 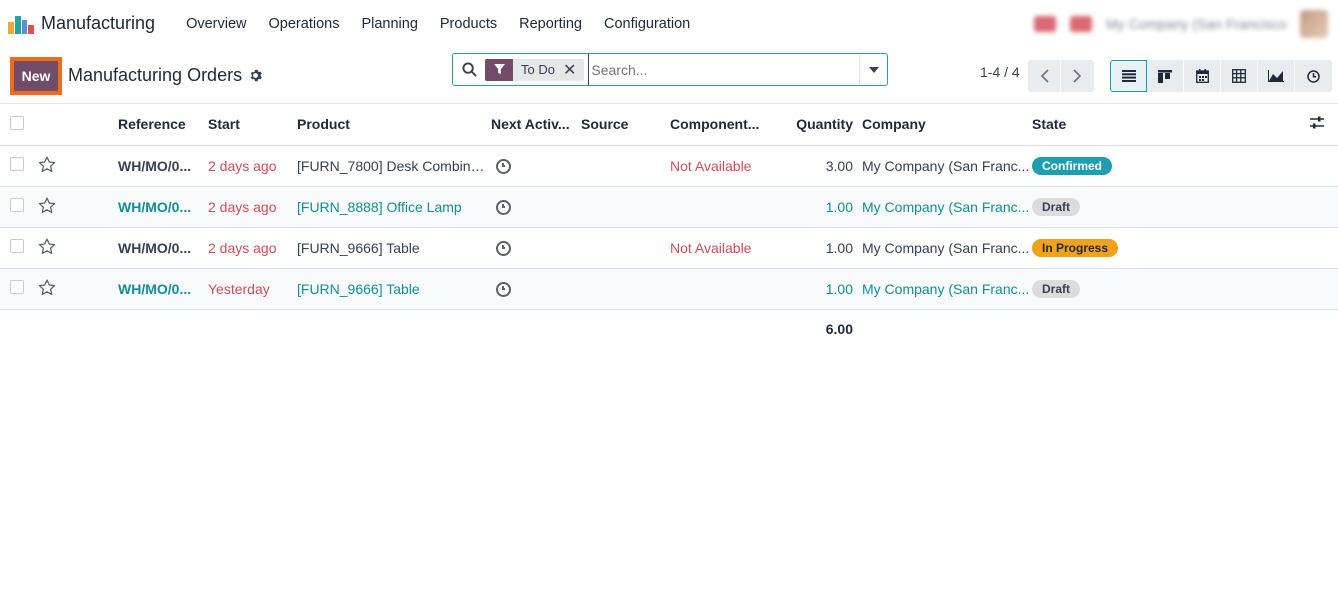 I want to click on start-cell: Yesterday, so click(x=252, y=289).